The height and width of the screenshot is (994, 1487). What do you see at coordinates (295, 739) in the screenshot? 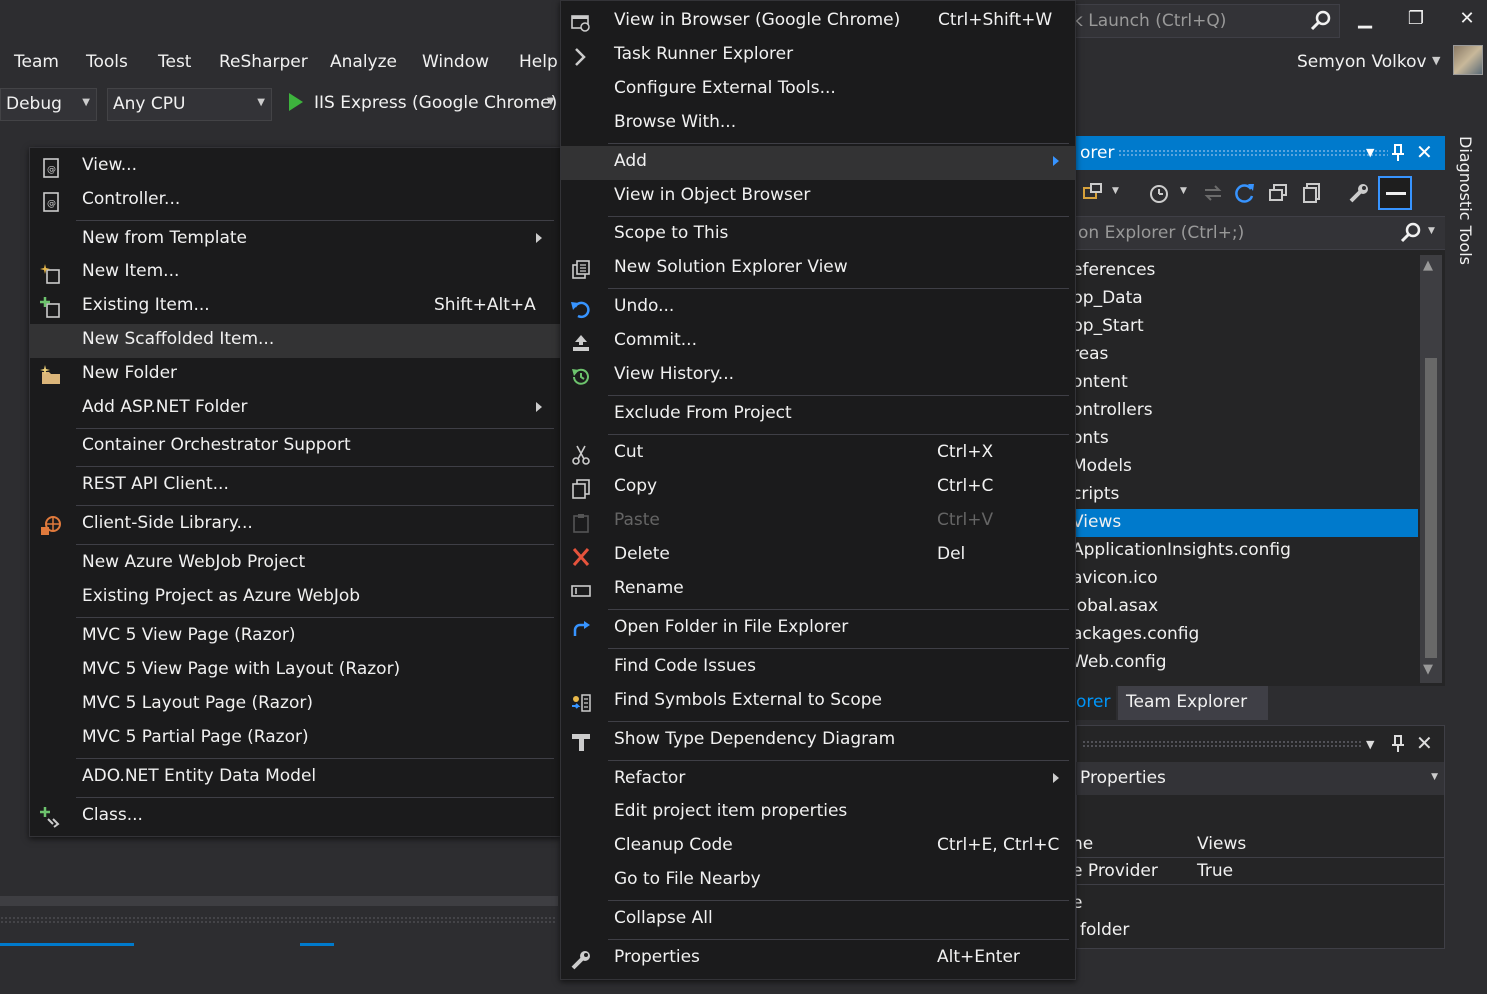
I see `menu-item-mvc5-partial-page: MVC 5 Partial Page (Razor)` at bounding box center [295, 739].